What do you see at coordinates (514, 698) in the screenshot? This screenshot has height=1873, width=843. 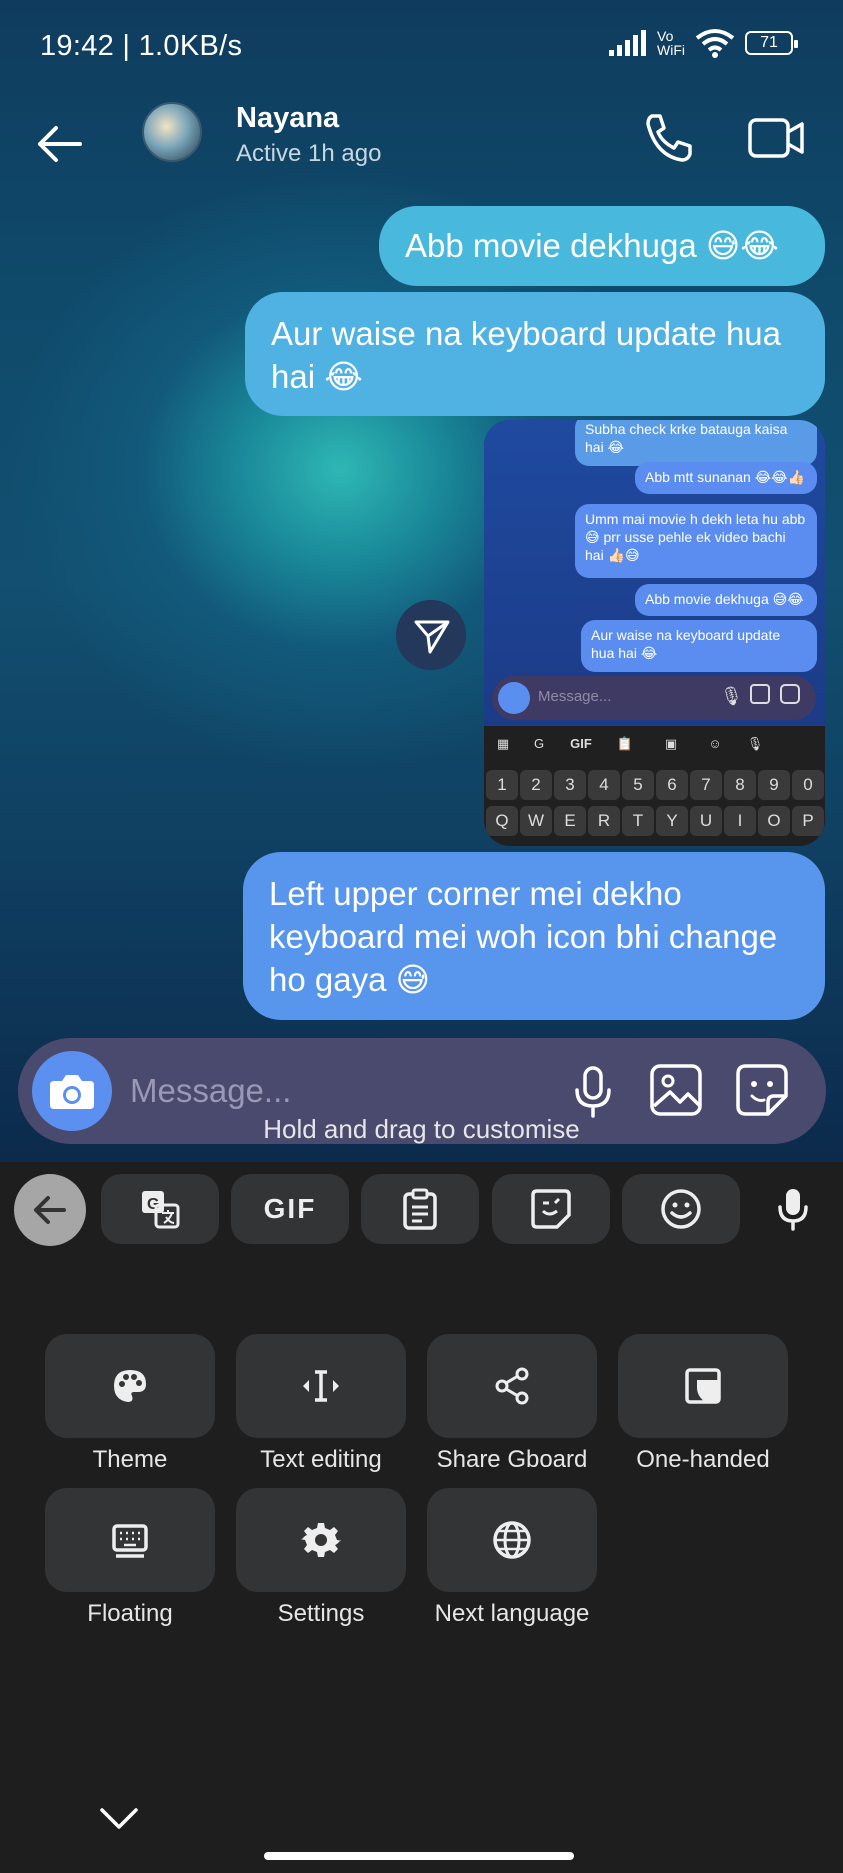 I see `preview-camera-icon` at bounding box center [514, 698].